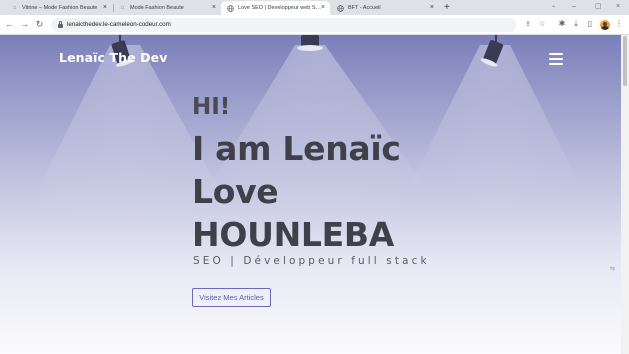 The height and width of the screenshot is (354, 629). What do you see at coordinates (60, 24) in the screenshot?
I see `lock-icon` at bounding box center [60, 24].